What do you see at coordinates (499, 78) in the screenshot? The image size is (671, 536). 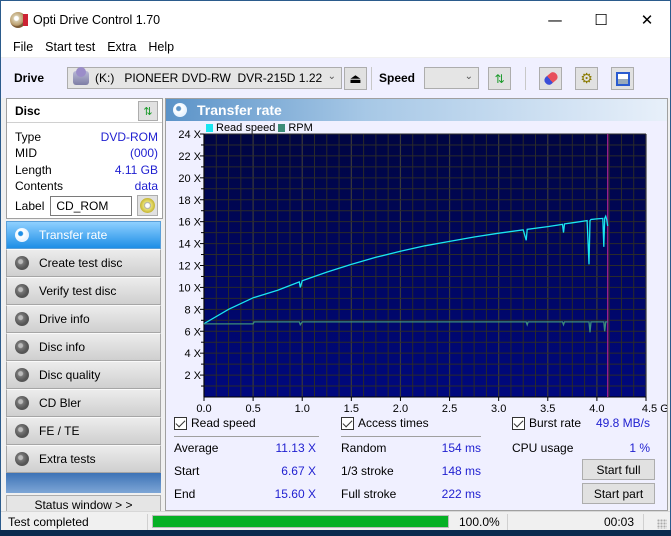 I see `refresh-speed-button: ⇅` at bounding box center [499, 78].